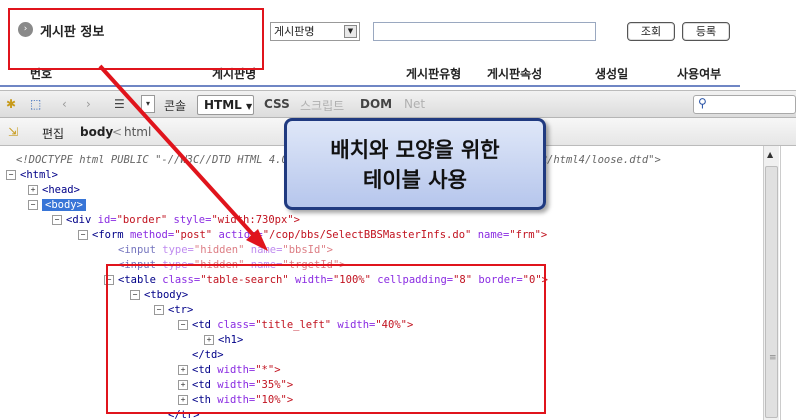 This screenshot has width=796, height=420. What do you see at coordinates (277, 104) in the screenshot?
I see `tab-css: CSS` at bounding box center [277, 104].